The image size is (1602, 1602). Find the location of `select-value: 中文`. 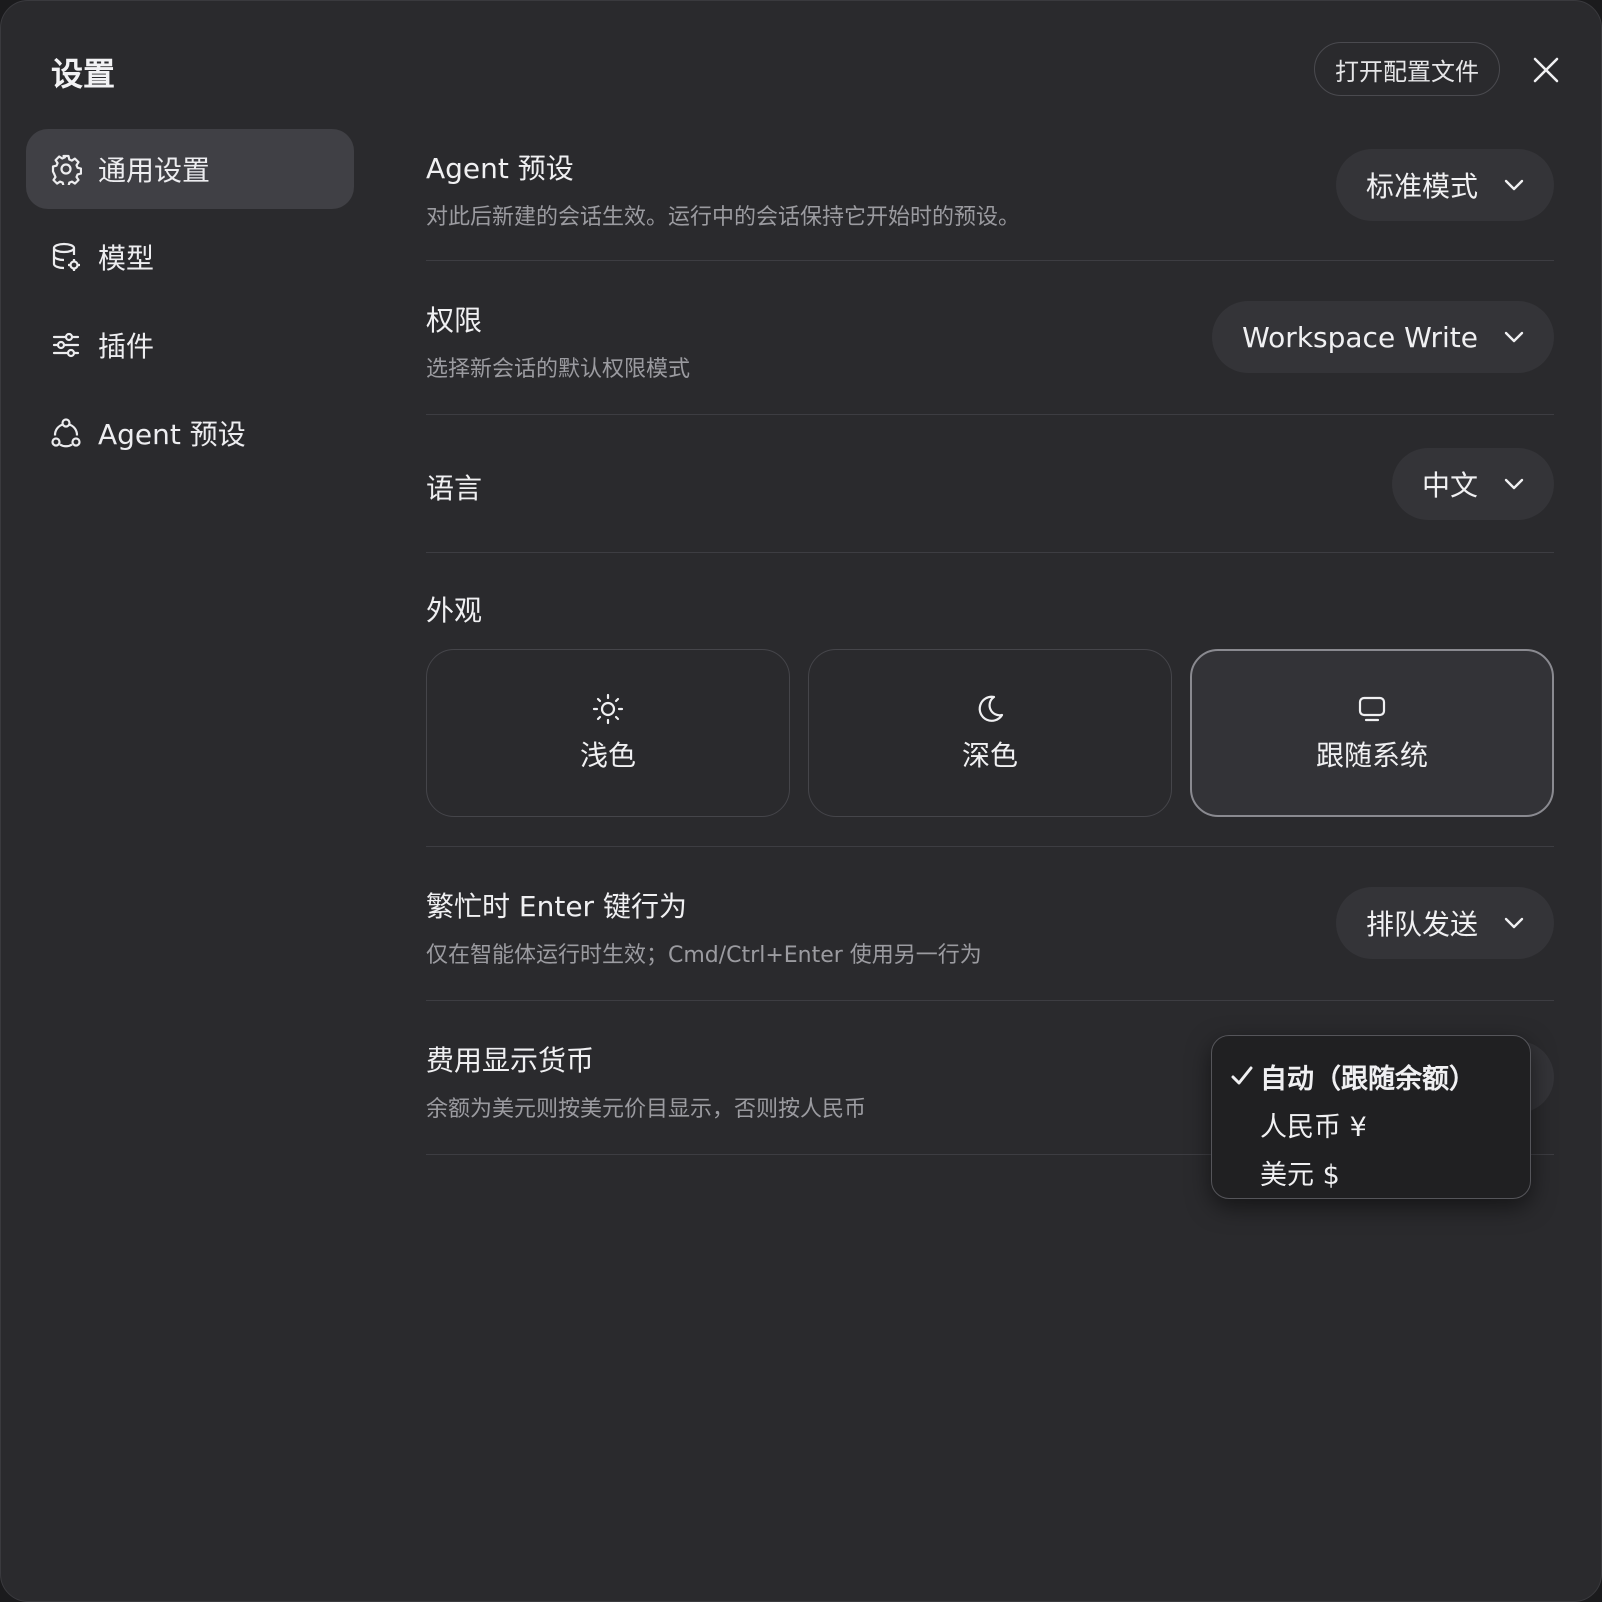

select-value: 中文 is located at coordinates (1449, 485).